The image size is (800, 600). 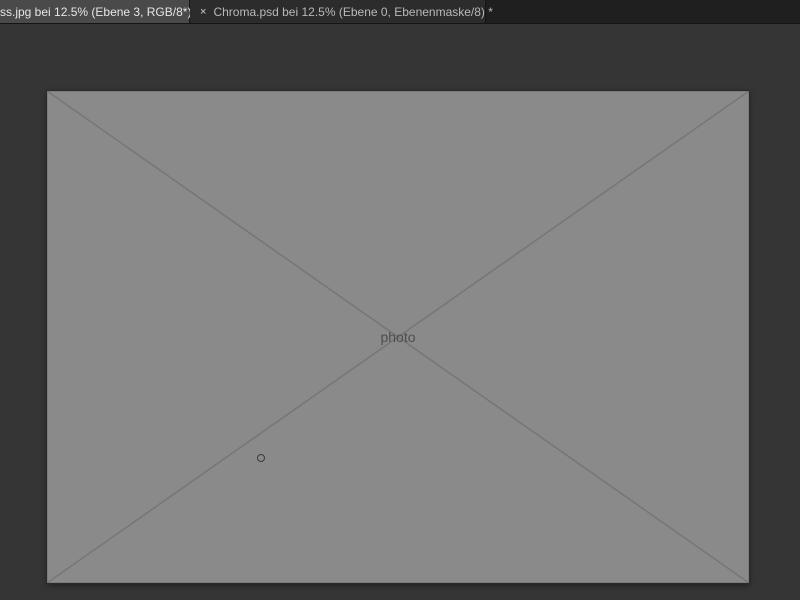 I want to click on document-tab-ss: ss.jpg bei 12.5% (Ebene 3, RGB/8*) *, so click(x=99, y=11).